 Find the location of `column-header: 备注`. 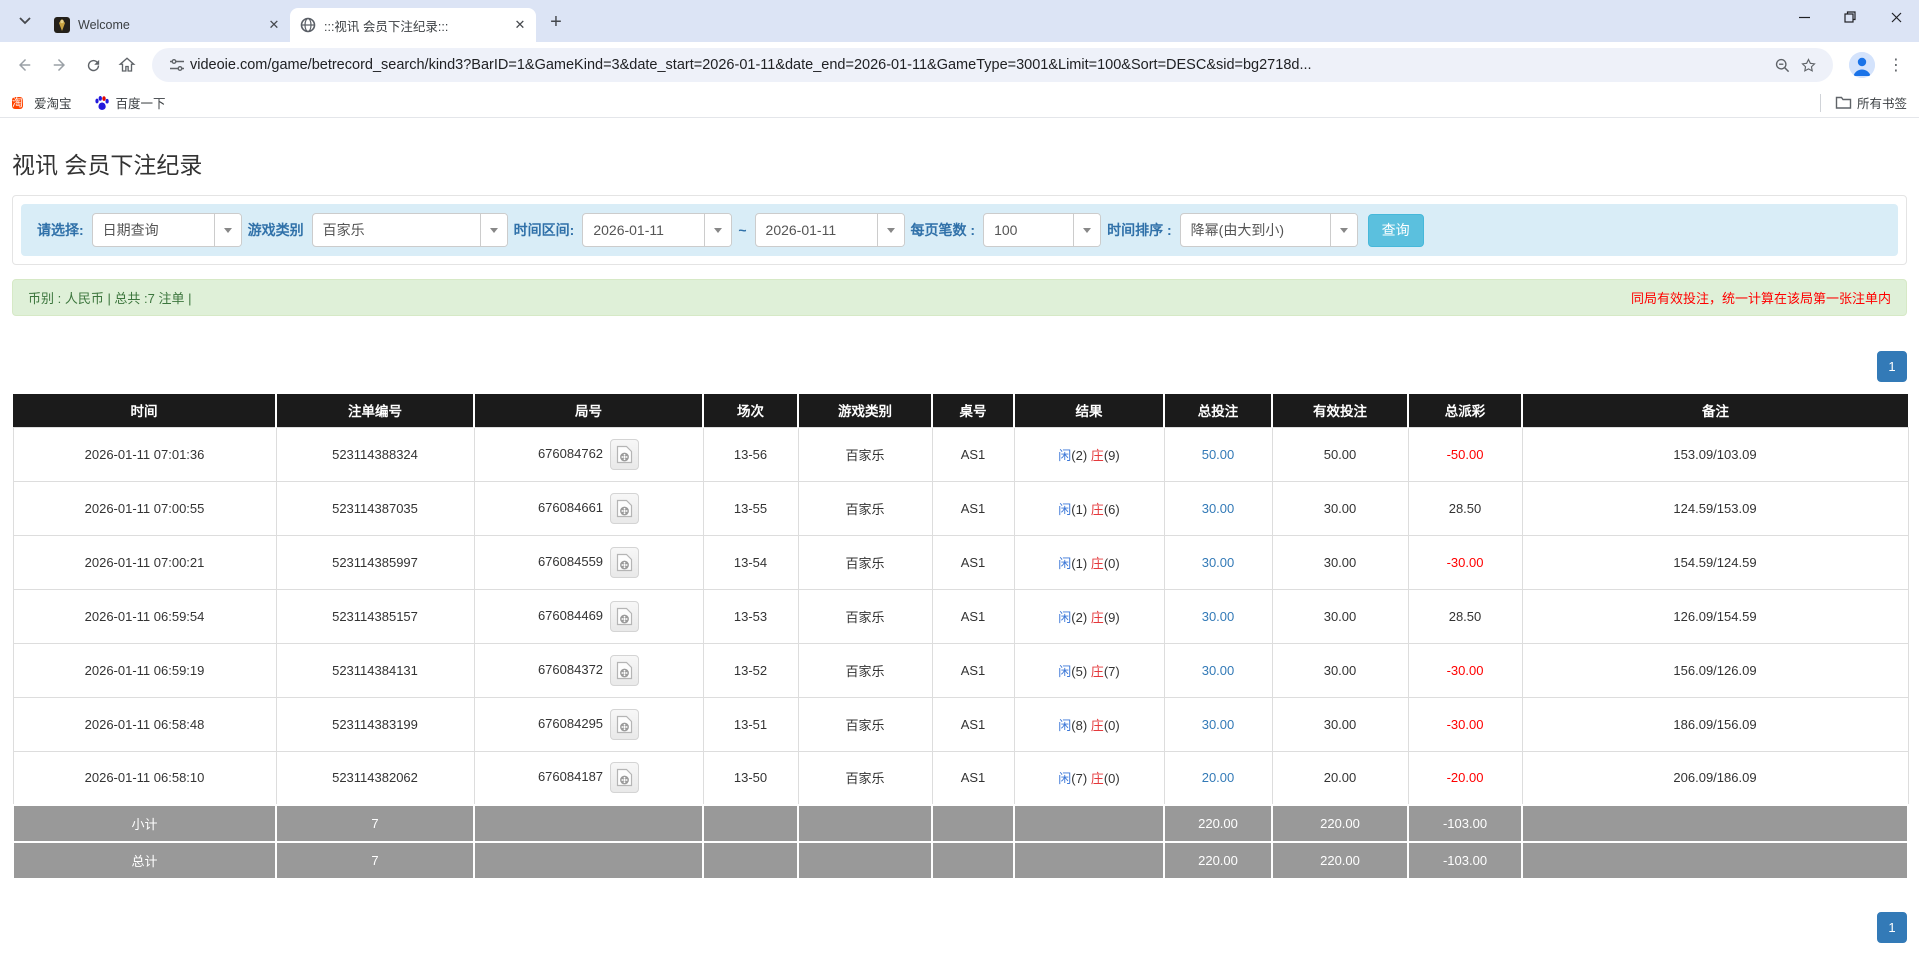

column-header: 备注 is located at coordinates (1715, 410).